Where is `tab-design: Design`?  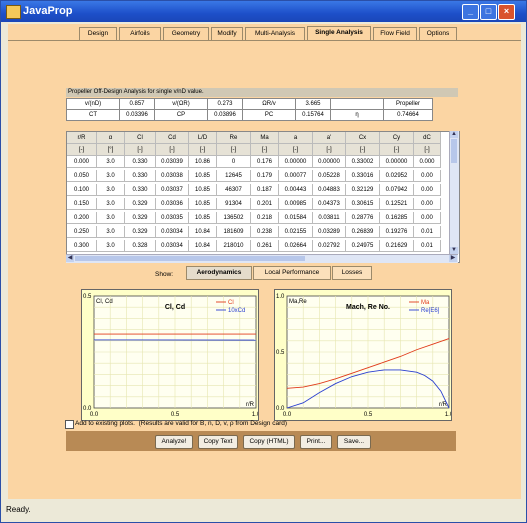
tab-design: Design is located at coordinates (98, 33).